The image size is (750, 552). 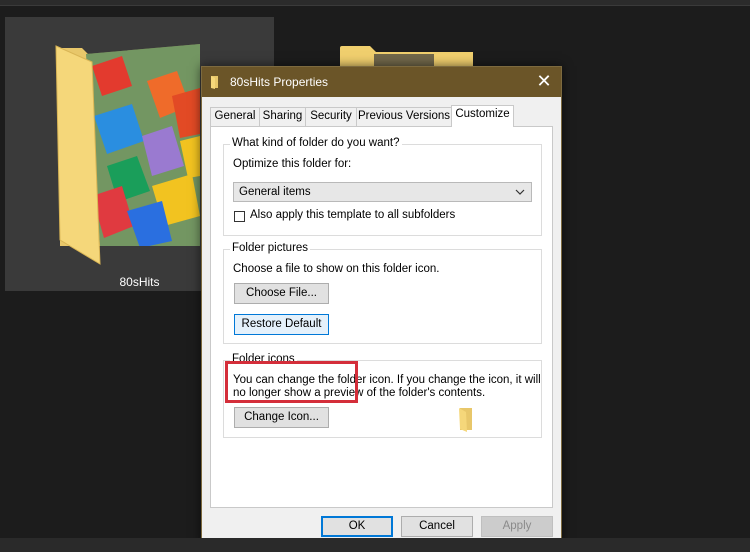 I want to click on taskbar-strip, so click(x=375, y=545).